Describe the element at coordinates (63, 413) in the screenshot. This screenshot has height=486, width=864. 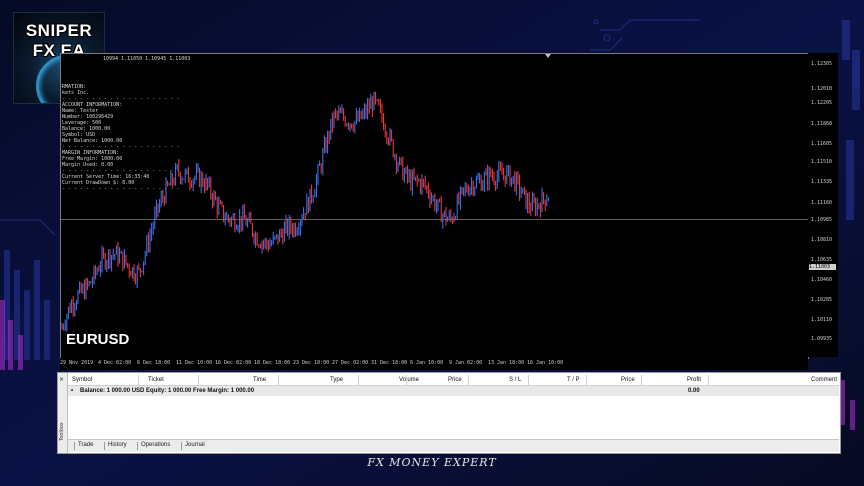
I see `toolbox-sidebar: × Toolbox` at that location.